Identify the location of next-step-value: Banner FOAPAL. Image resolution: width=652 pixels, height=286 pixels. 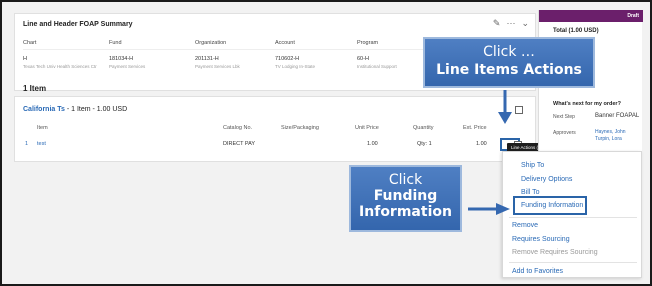
(617, 116).